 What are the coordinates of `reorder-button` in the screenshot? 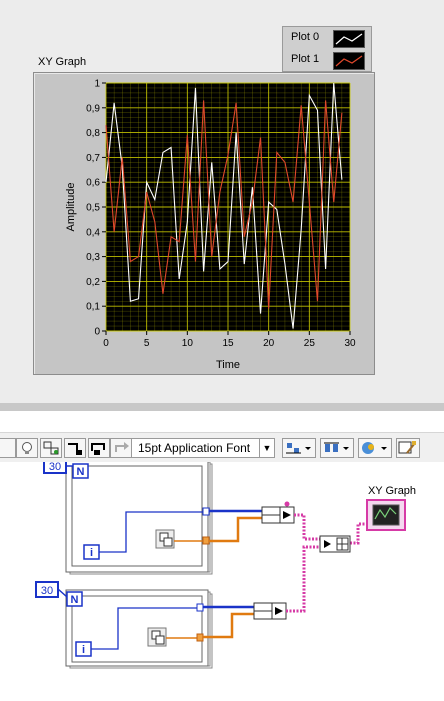 It's located at (375, 448).